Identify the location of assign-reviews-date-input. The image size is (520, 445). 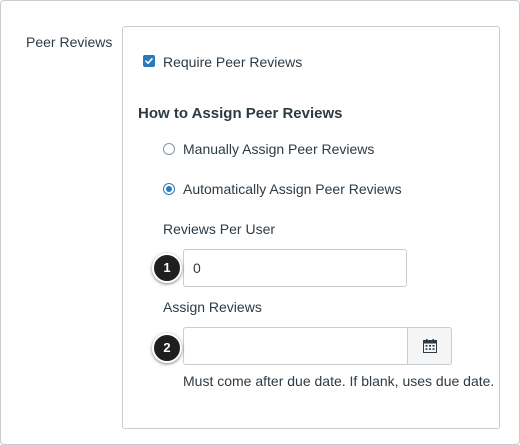
(295, 346).